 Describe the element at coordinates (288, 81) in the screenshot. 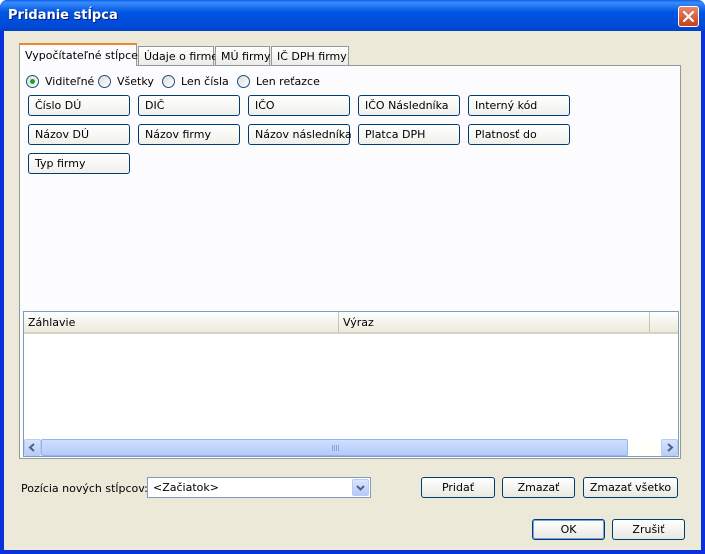

I see `radio-label: Len reťazce` at that location.